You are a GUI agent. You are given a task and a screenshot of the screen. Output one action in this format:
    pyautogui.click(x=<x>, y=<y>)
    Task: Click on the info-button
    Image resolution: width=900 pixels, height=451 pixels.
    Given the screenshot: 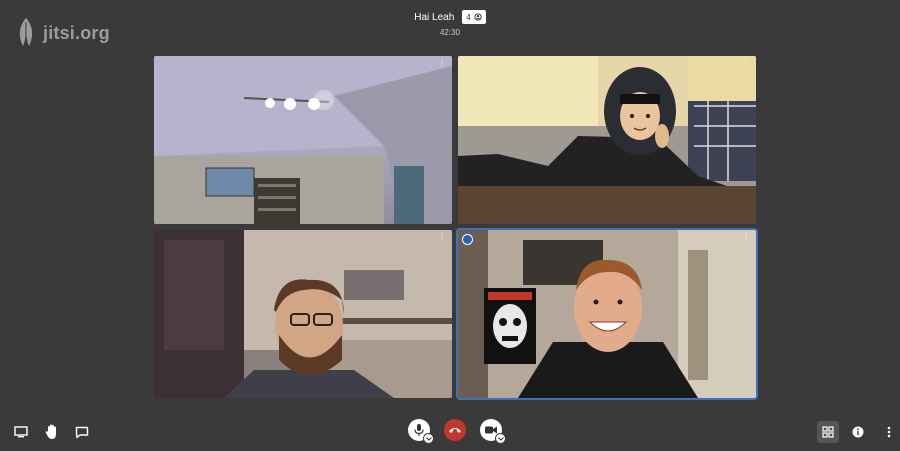 What is the action you would take?
    pyautogui.click(x=858, y=432)
    